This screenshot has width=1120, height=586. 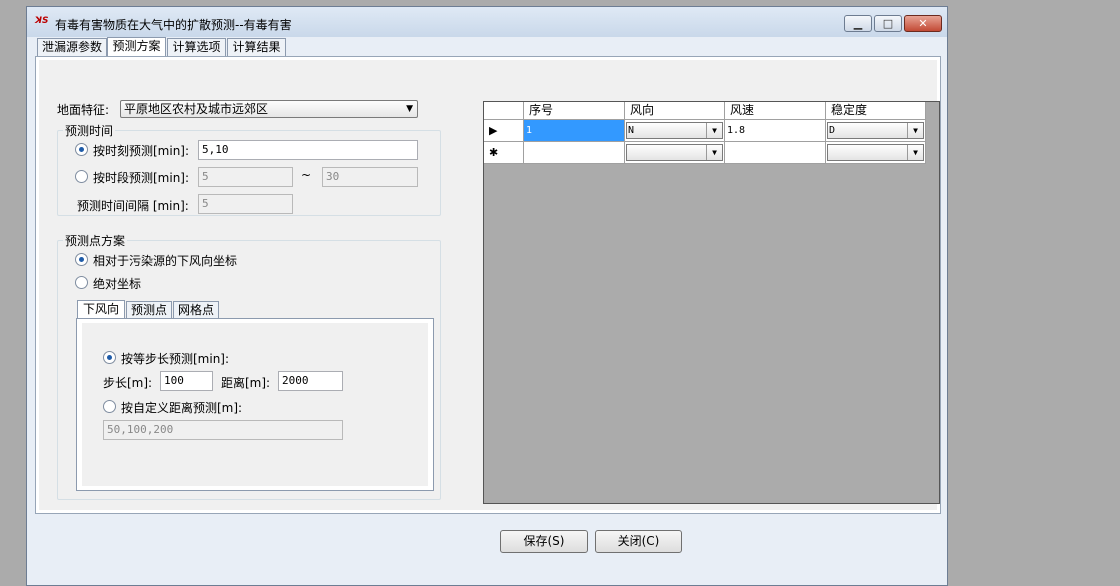 I want to click on direction-select-value: N, so click(x=631, y=130).